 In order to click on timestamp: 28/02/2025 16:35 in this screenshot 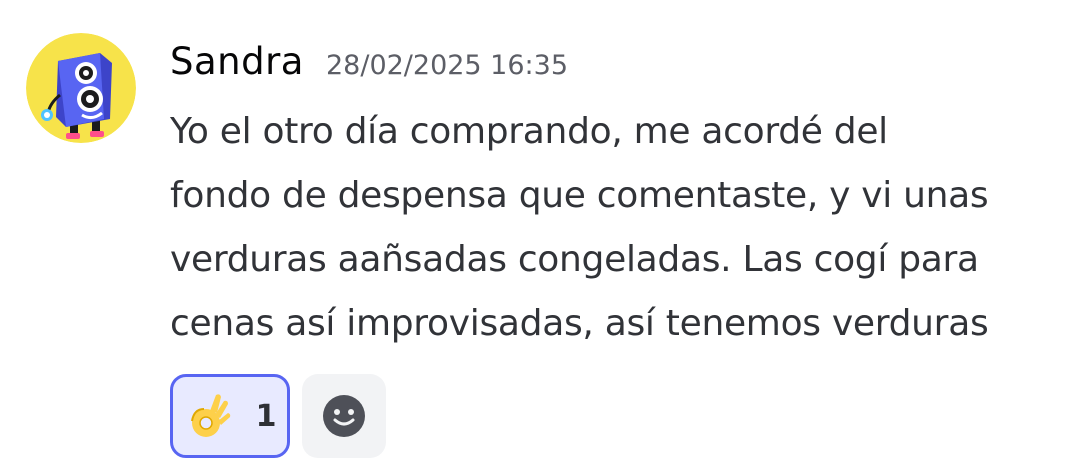, I will do `click(447, 65)`.